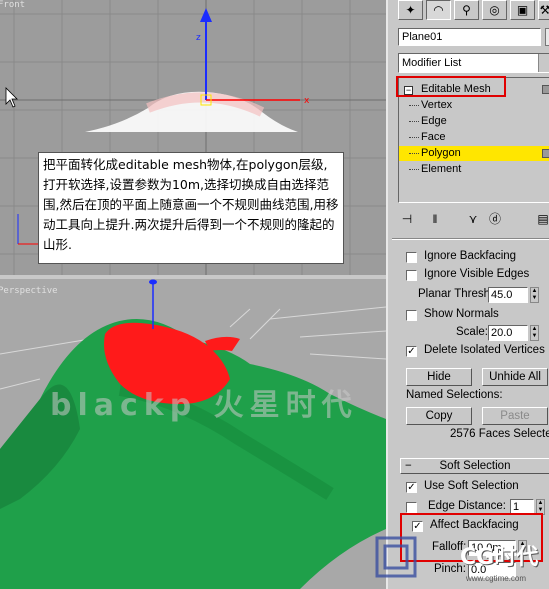  I want to click on edge-distance-checkbox, so click(411, 507).